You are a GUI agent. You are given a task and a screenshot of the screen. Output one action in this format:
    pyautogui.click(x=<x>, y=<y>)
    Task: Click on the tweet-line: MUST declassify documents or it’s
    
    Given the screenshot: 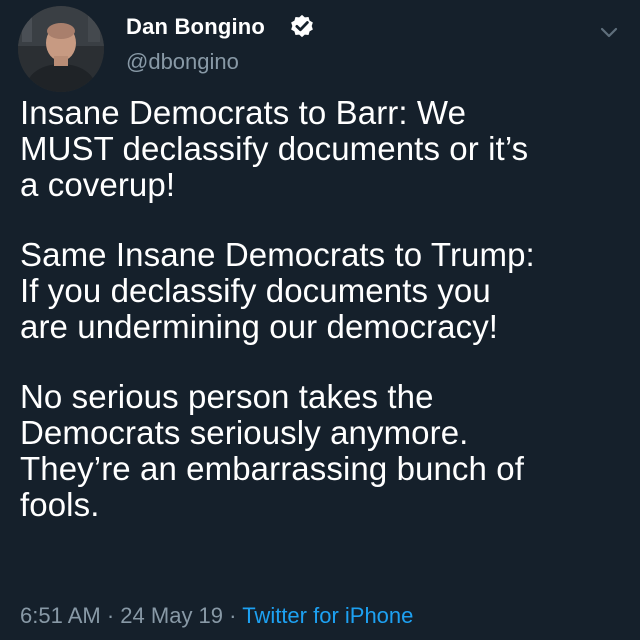 What is the action you would take?
    pyautogui.click(x=274, y=148)
    